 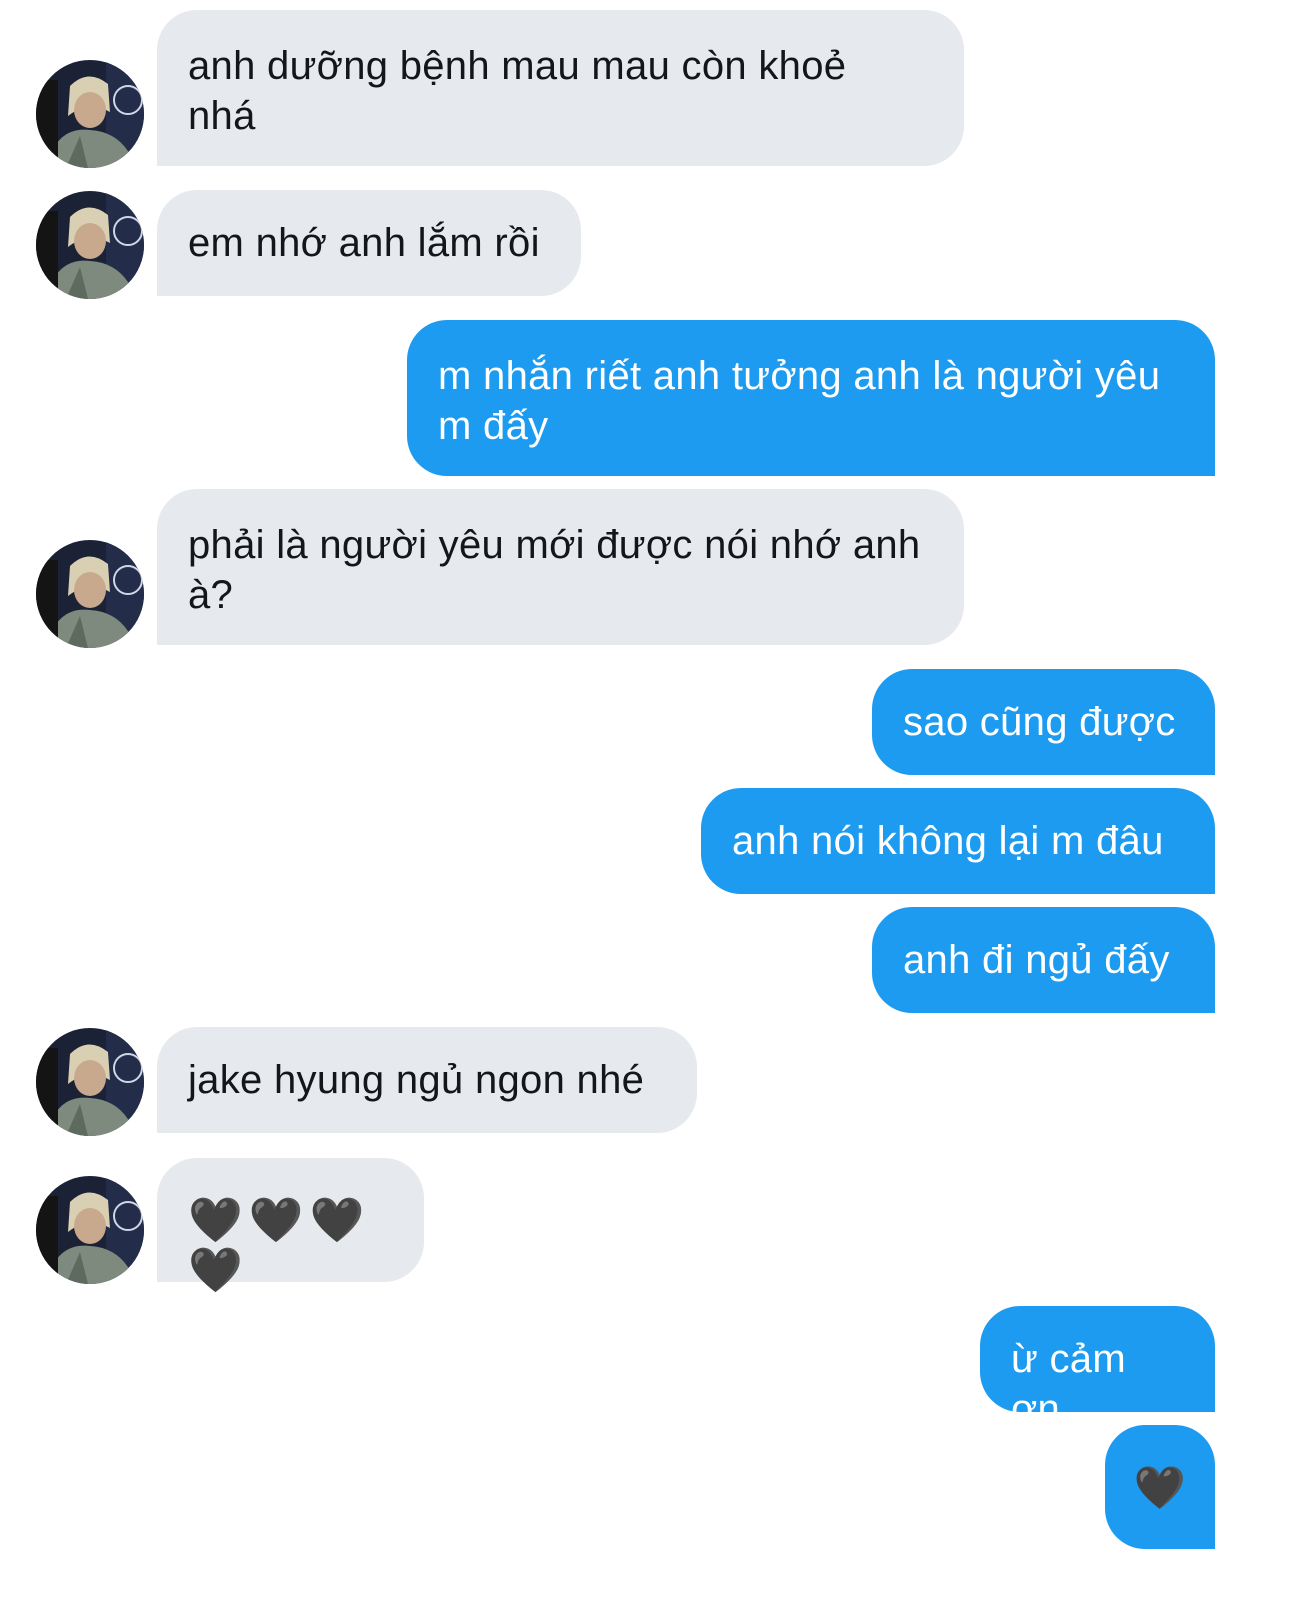 What do you see at coordinates (427, 1080) in the screenshot?
I see `message-bubble-incoming: jake hyung ngủ ngon nhé` at bounding box center [427, 1080].